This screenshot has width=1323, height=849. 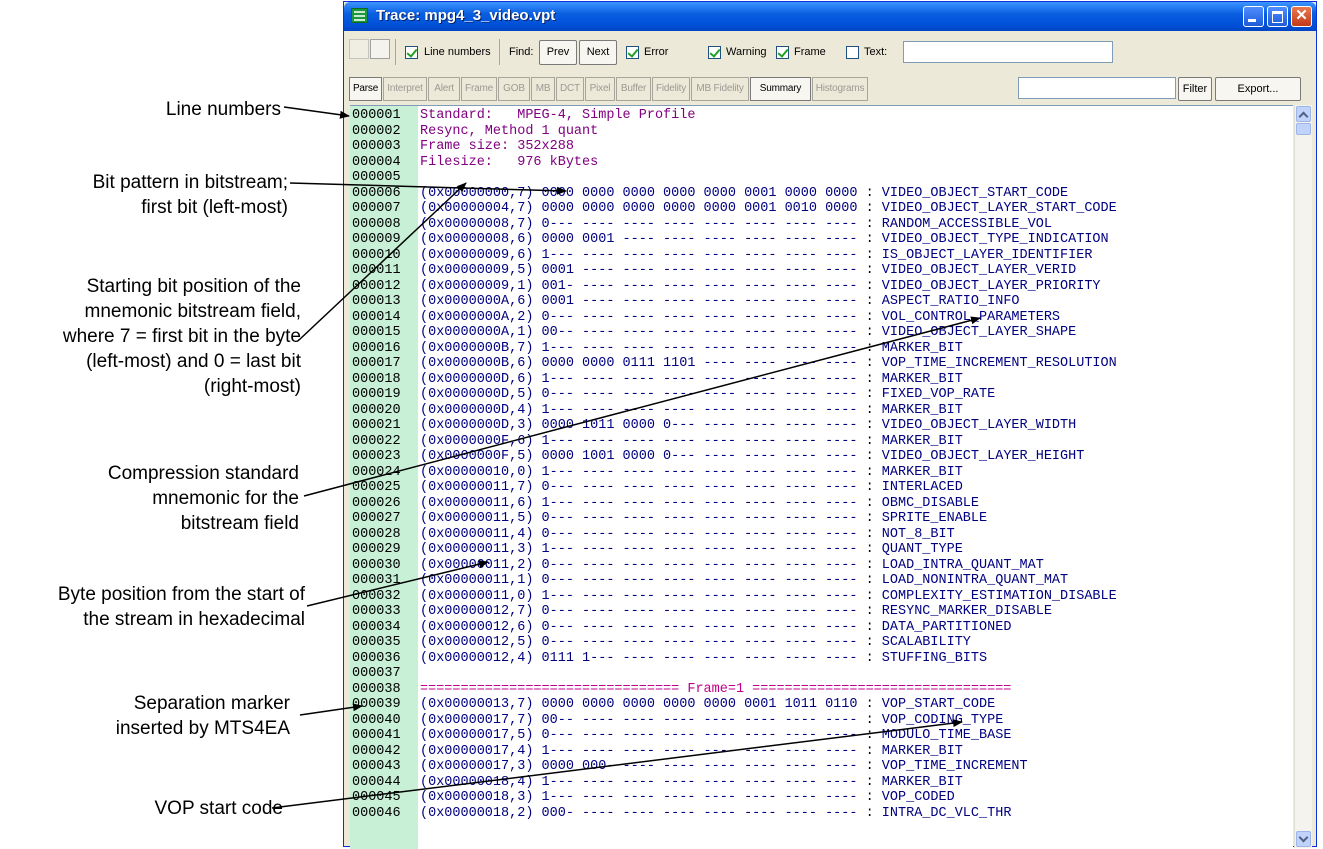 I want to click on arrow-bit-pattern, so click(x=428, y=188).